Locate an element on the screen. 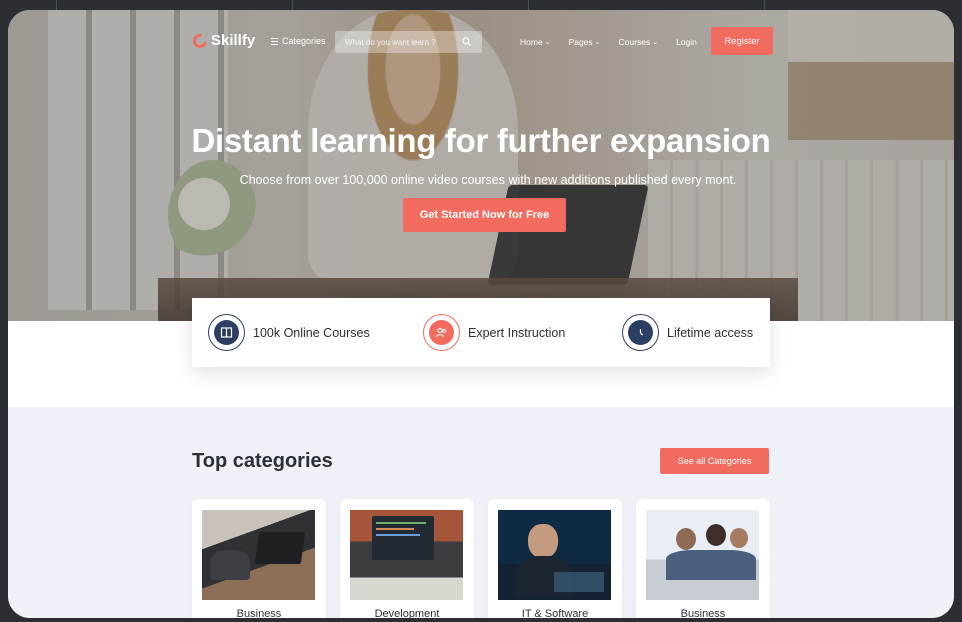 Image resolution: width=962 pixels, height=622 pixels. nav-links: Home ⌄ Pages ⌄ Courses ⌄ Login is located at coordinates (617, 42).